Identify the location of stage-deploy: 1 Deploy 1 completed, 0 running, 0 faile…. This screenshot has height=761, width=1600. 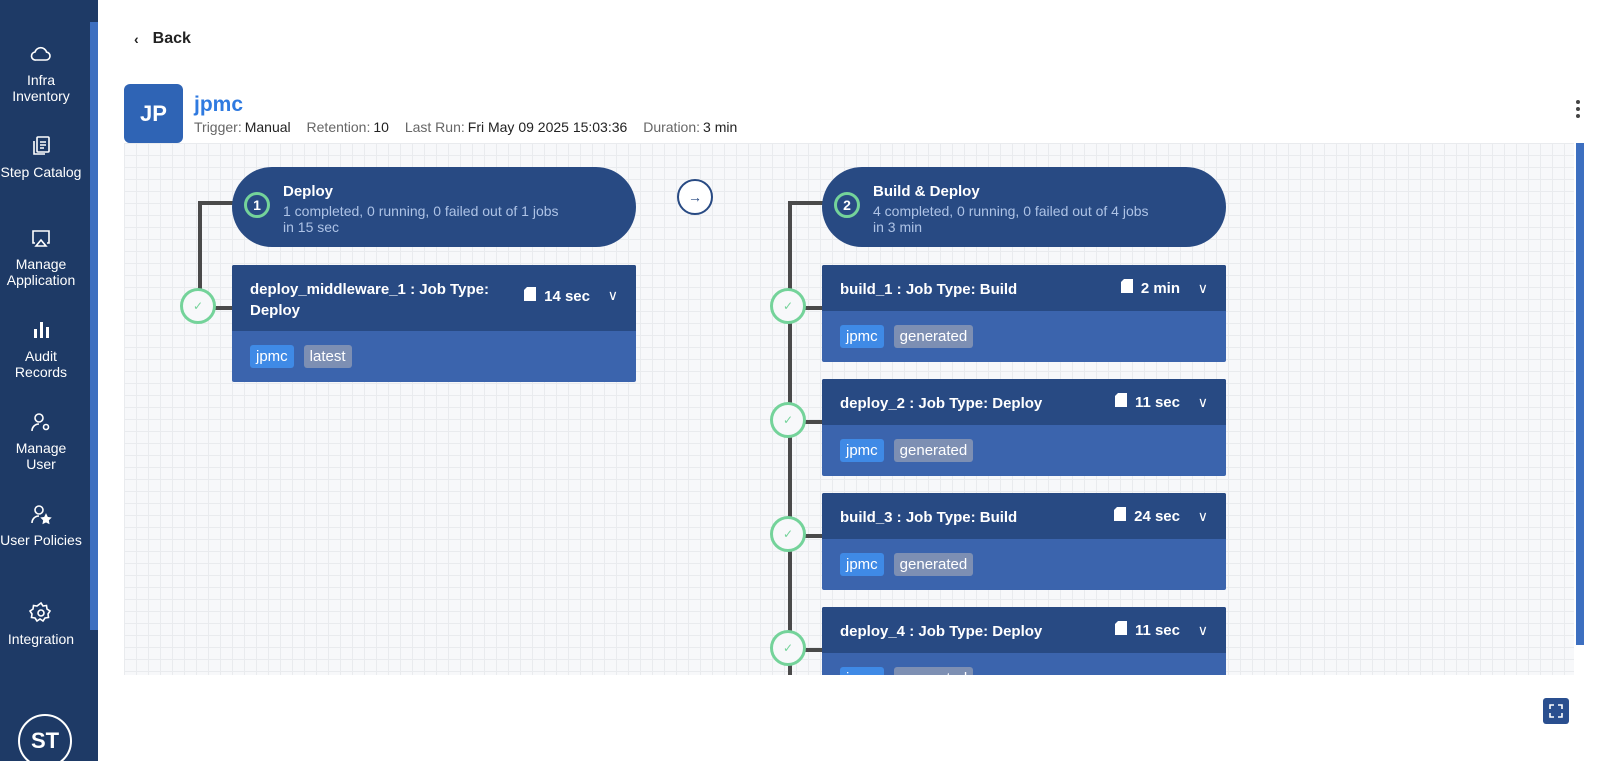
(434, 207).